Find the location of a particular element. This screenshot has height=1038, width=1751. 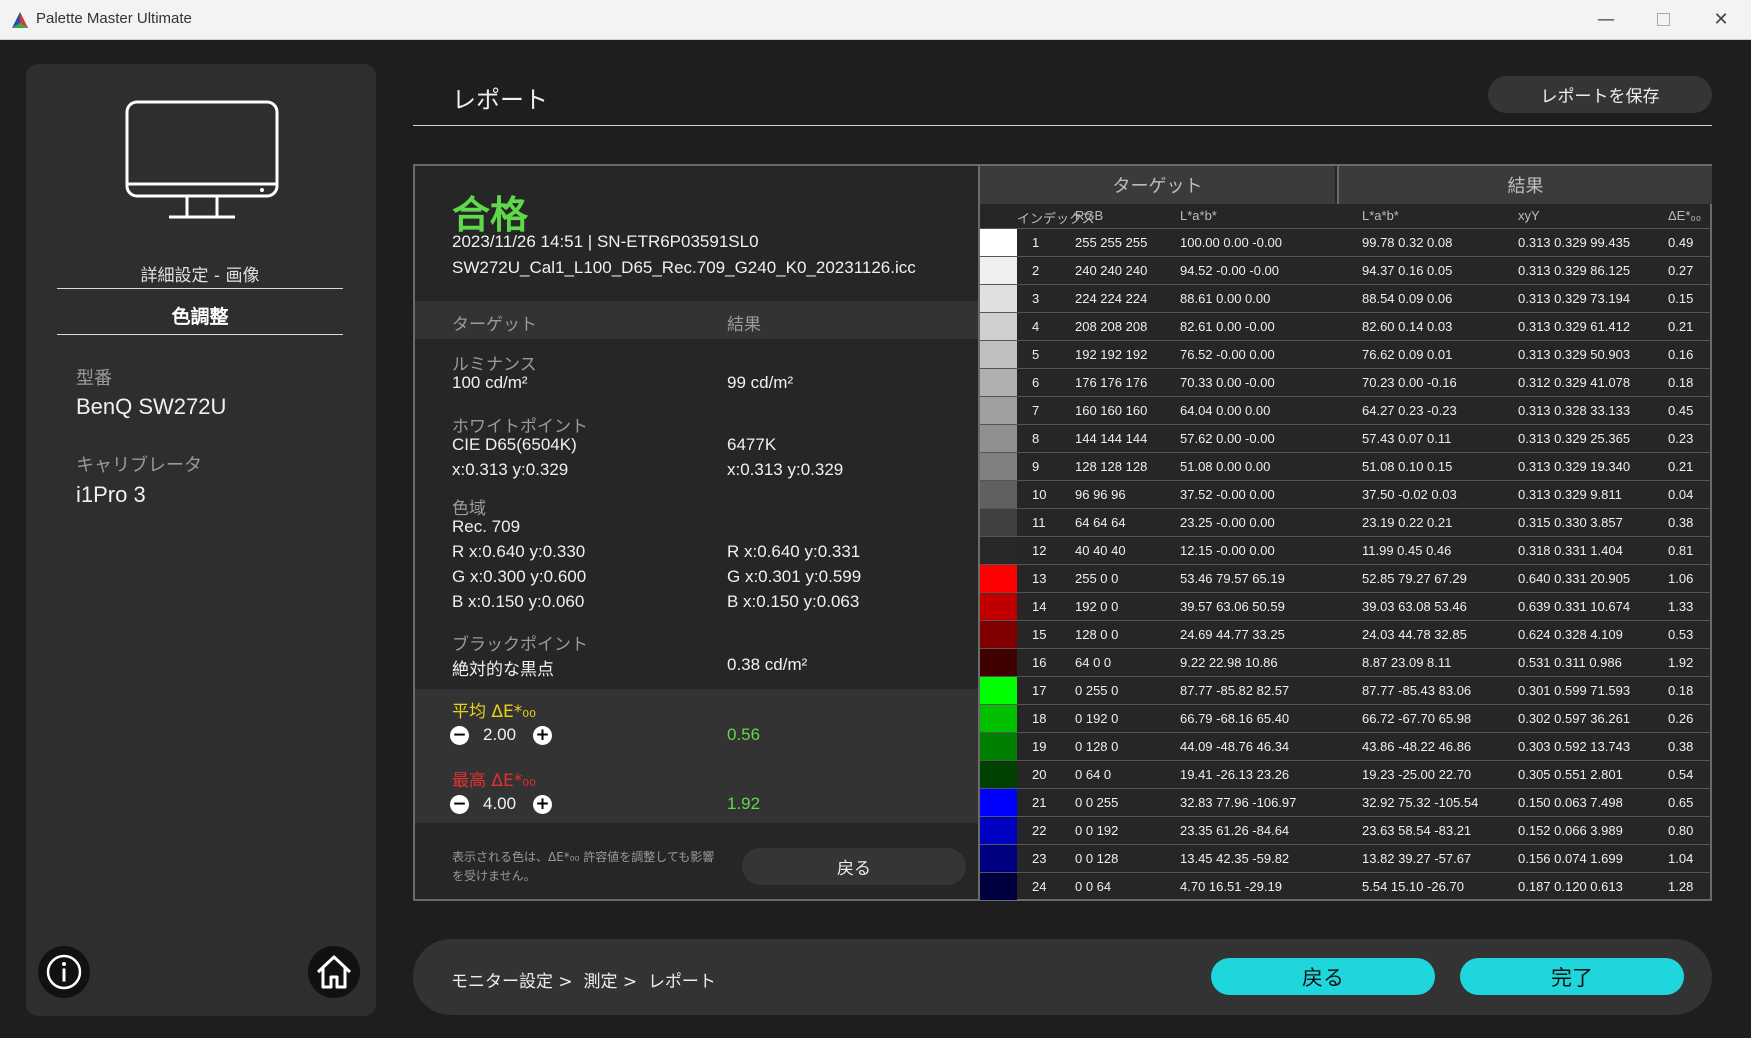

cell-index: 11 is located at coordinates (1039, 522).